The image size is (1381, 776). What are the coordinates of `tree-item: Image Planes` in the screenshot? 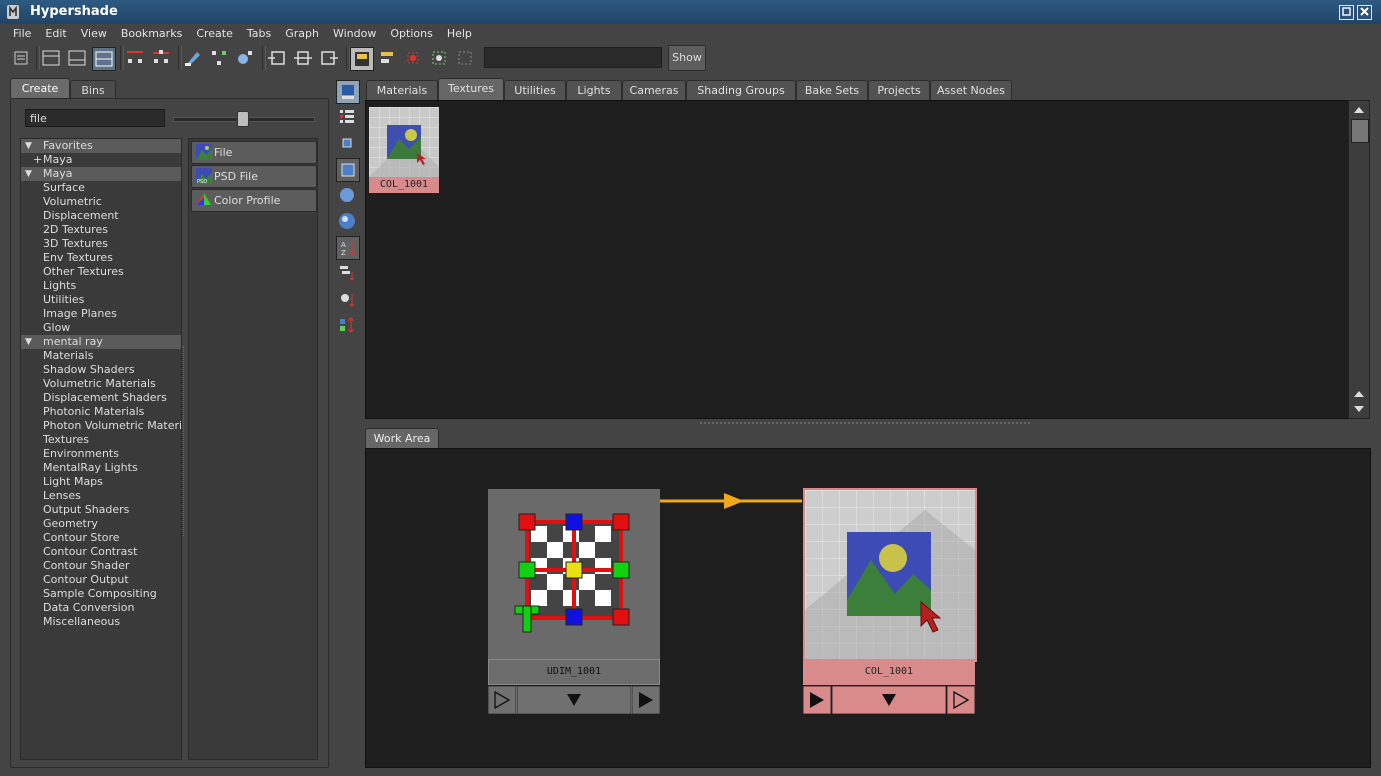 It's located at (101, 314).